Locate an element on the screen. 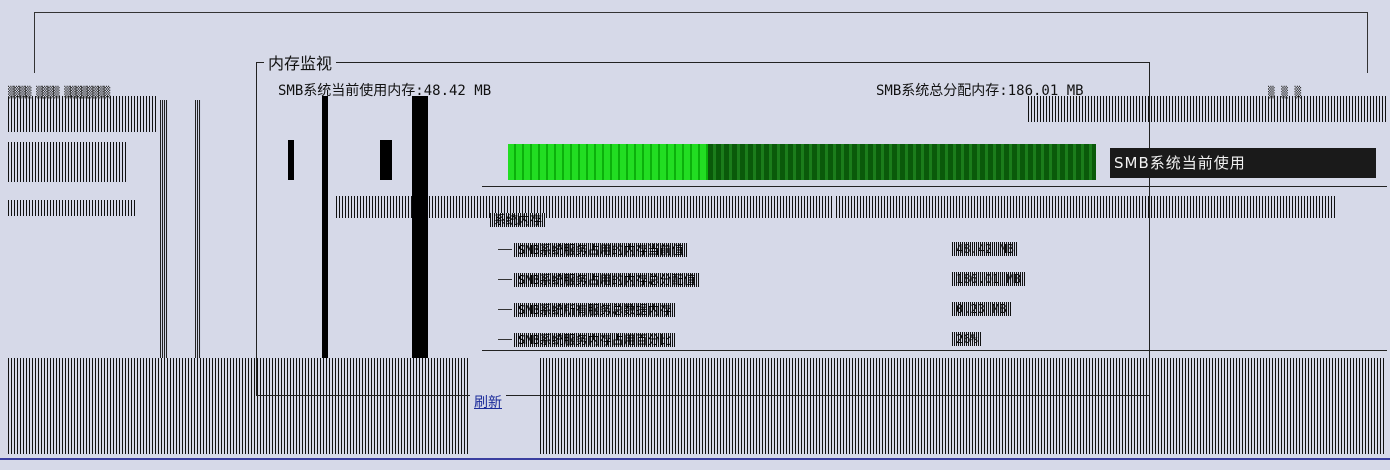  tree-item-value: 48.42 MB is located at coordinates (985, 249).